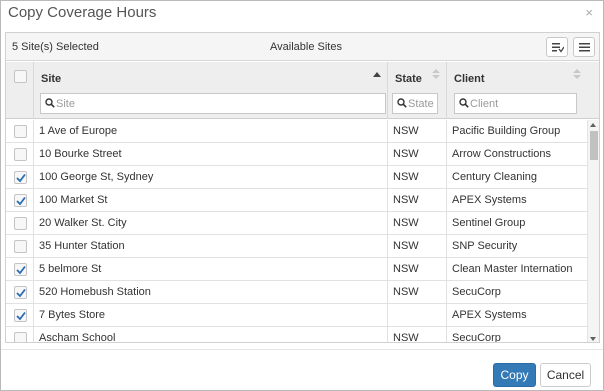 The height and width of the screenshot is (391, 604). Describe the element at coordinates (469, 79) in the screenshot. I see `client-column-label: Client` at that location.